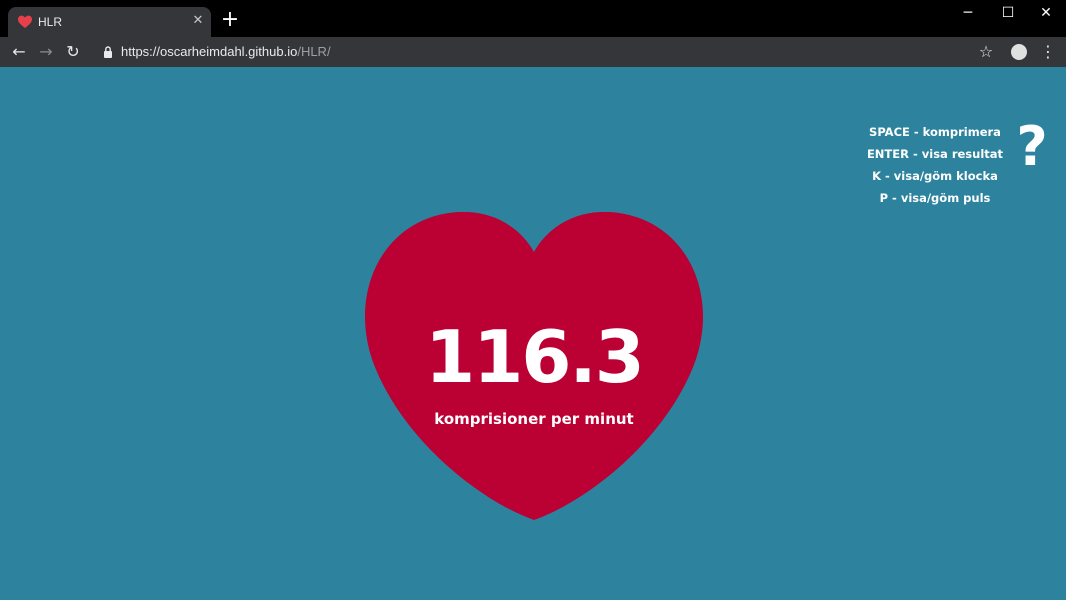 The height and width of the screenshot is (600, 1066). What do you see at coordinates (968, 14) in the screenshot?
I see `minimize-icon: ─` at bounding box center [968, 14].